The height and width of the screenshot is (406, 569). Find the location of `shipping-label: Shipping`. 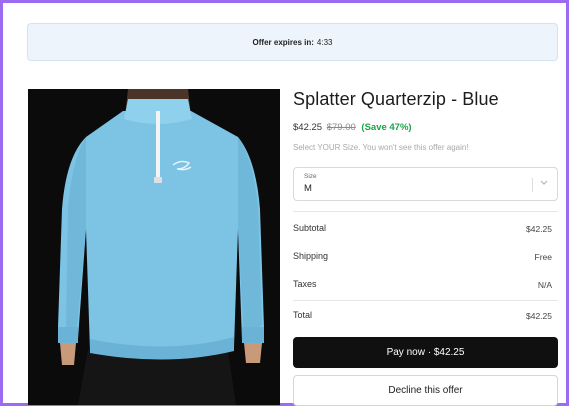

shipping-label: Shipping is located at coordinates (311, 256).